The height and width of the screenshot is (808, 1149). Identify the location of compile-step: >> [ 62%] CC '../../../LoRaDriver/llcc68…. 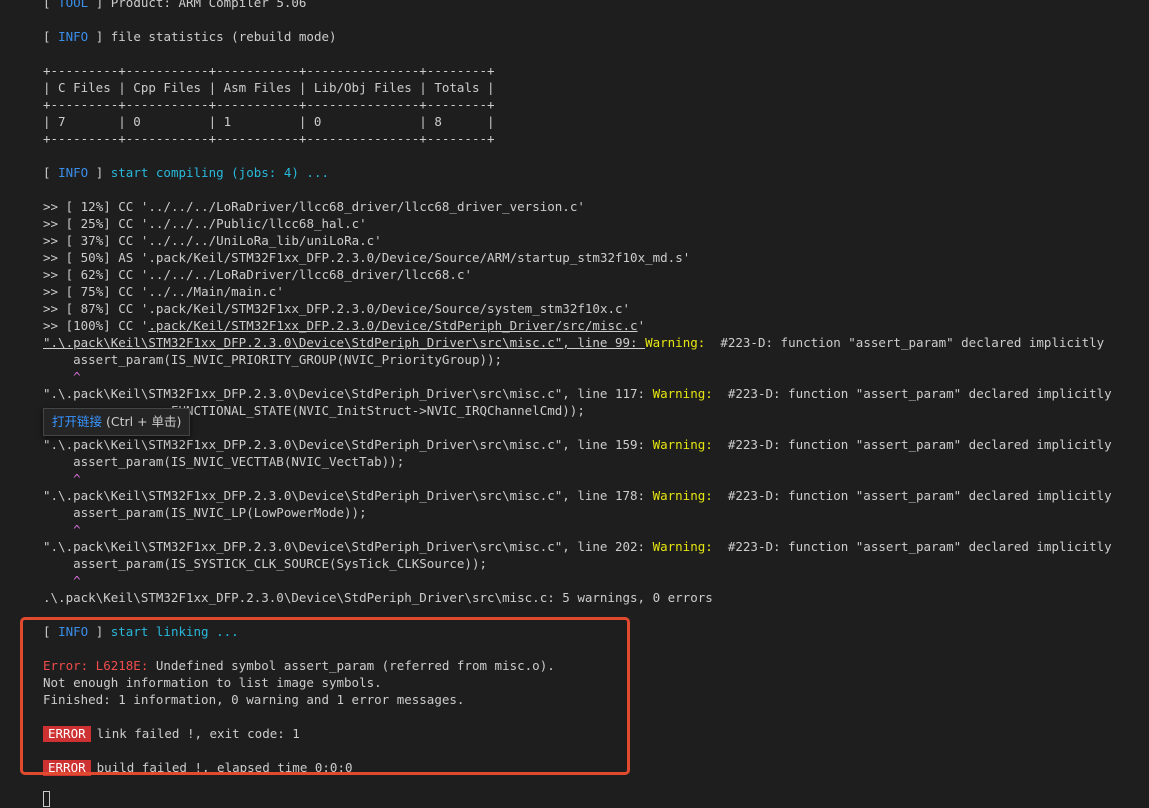
(258, 274).